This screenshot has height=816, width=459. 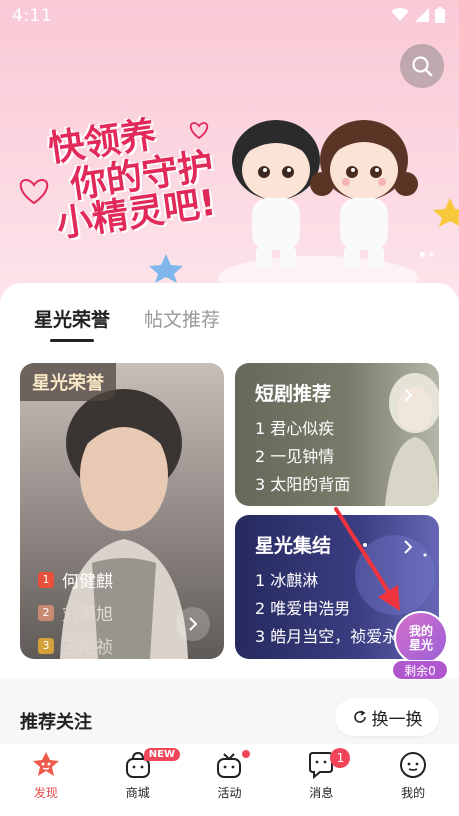 What do you see at coordinates (413, 793) in the screenshot?
I see `nav-label: 我的` at bounding box center [413, 793].